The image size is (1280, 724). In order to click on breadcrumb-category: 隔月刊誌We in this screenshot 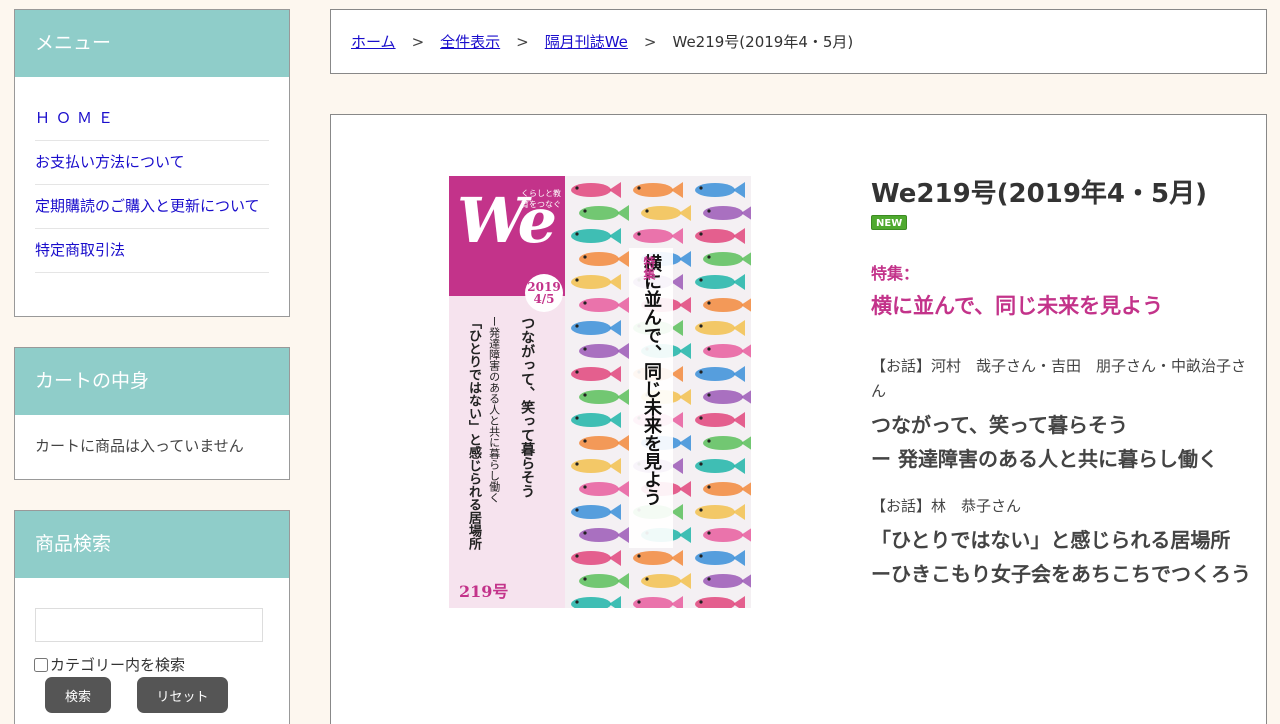, I will do `click(586, 41)`.